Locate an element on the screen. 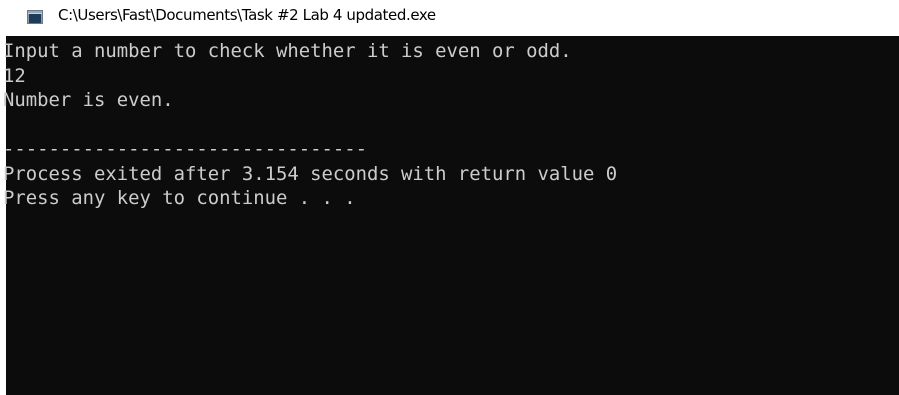 This screenshot has height=395, width=899. console-line-continue-prompt: Press any key to continue . . . is located at coordinates (179, 198).